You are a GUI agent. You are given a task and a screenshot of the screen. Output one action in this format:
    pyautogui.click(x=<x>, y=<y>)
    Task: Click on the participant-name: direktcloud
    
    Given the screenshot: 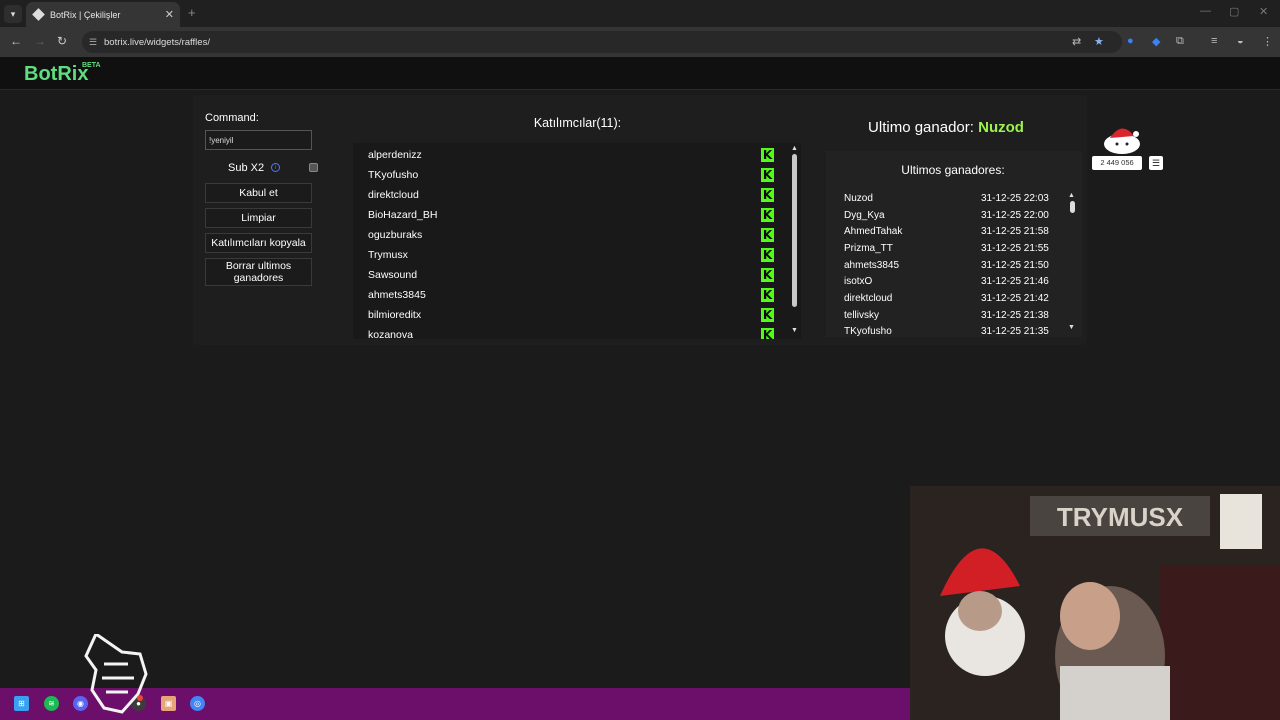 What is the action you would take?
    pyautogui.click(x=393, y=195)
    